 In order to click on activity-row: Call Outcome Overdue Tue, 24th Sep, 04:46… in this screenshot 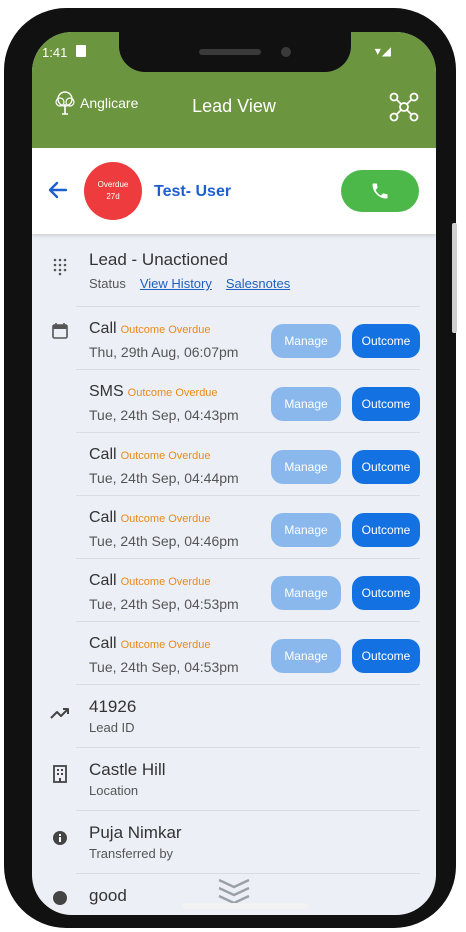, I will do `click(234, 527)`.